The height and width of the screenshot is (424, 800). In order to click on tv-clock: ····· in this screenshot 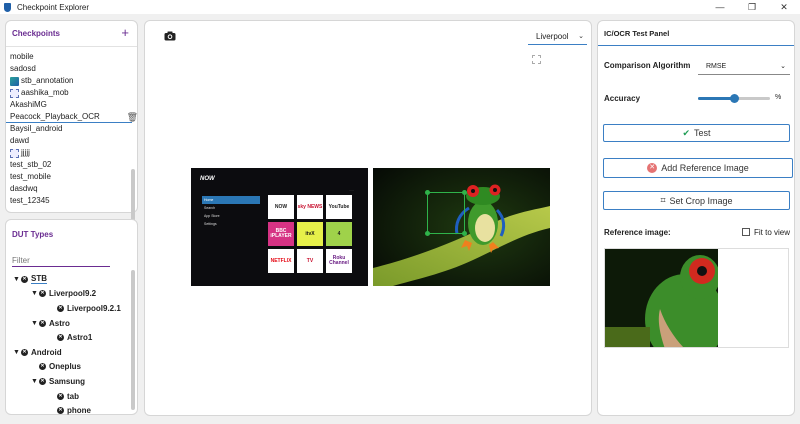, I will do `click(351, 190)`.